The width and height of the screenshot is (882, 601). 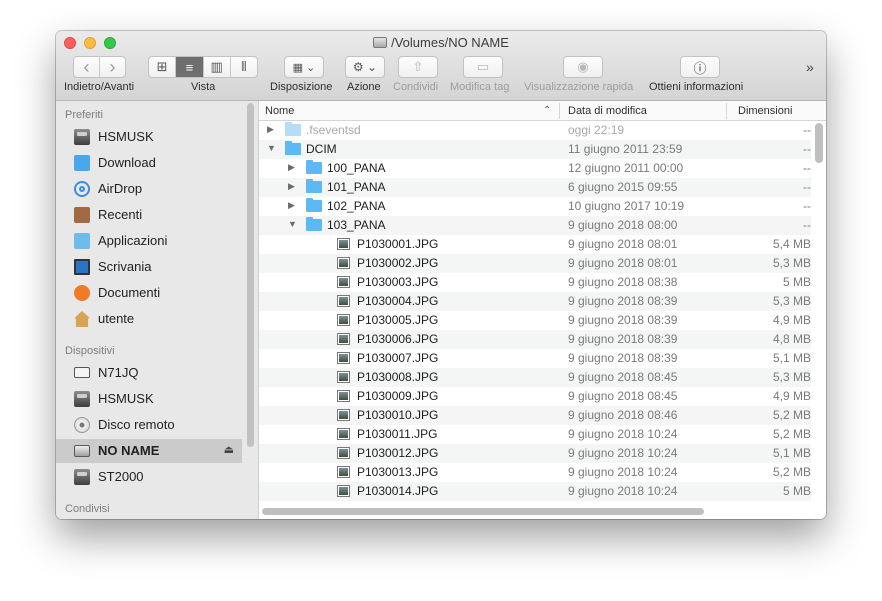 What do you see at coordinates (535, 491) in the screenshot?
I see `file-row: P1030014.JPG 9 giugno 2018 10:24 5 MB` at bounding box center [535, 491].